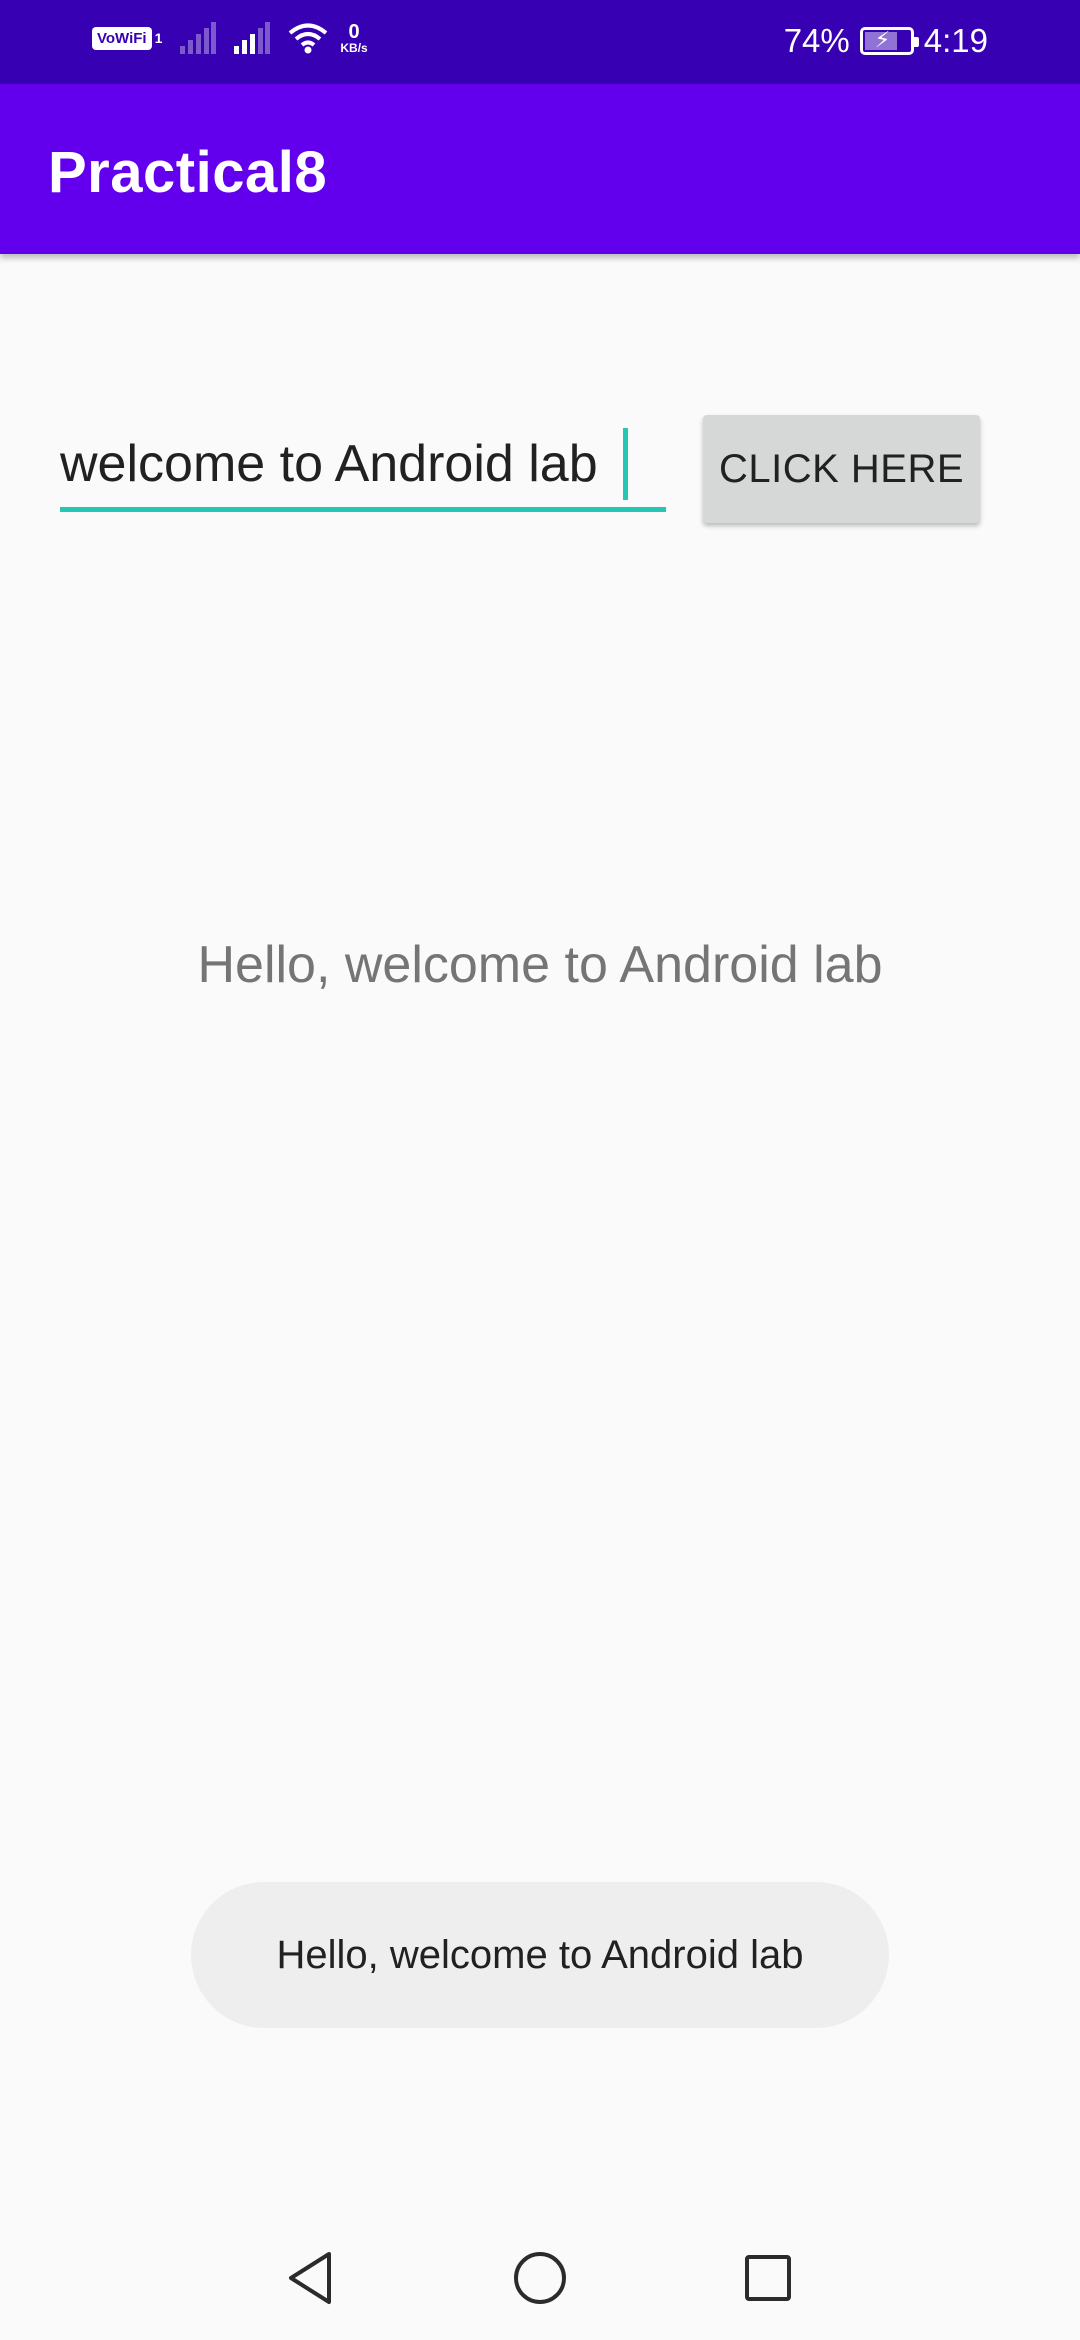 This screenshot has width=1080, height=2340. I want to click on status-icons-right: 74% ⚡ 4:19, so click(886, 41).